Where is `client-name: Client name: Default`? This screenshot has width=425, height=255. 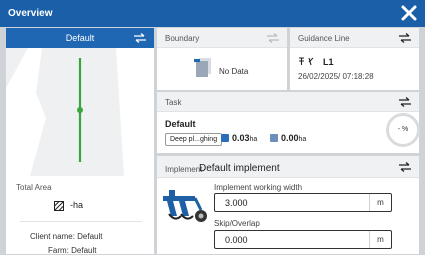 client-name: Client name: Default is located at coordinates (66, 236).